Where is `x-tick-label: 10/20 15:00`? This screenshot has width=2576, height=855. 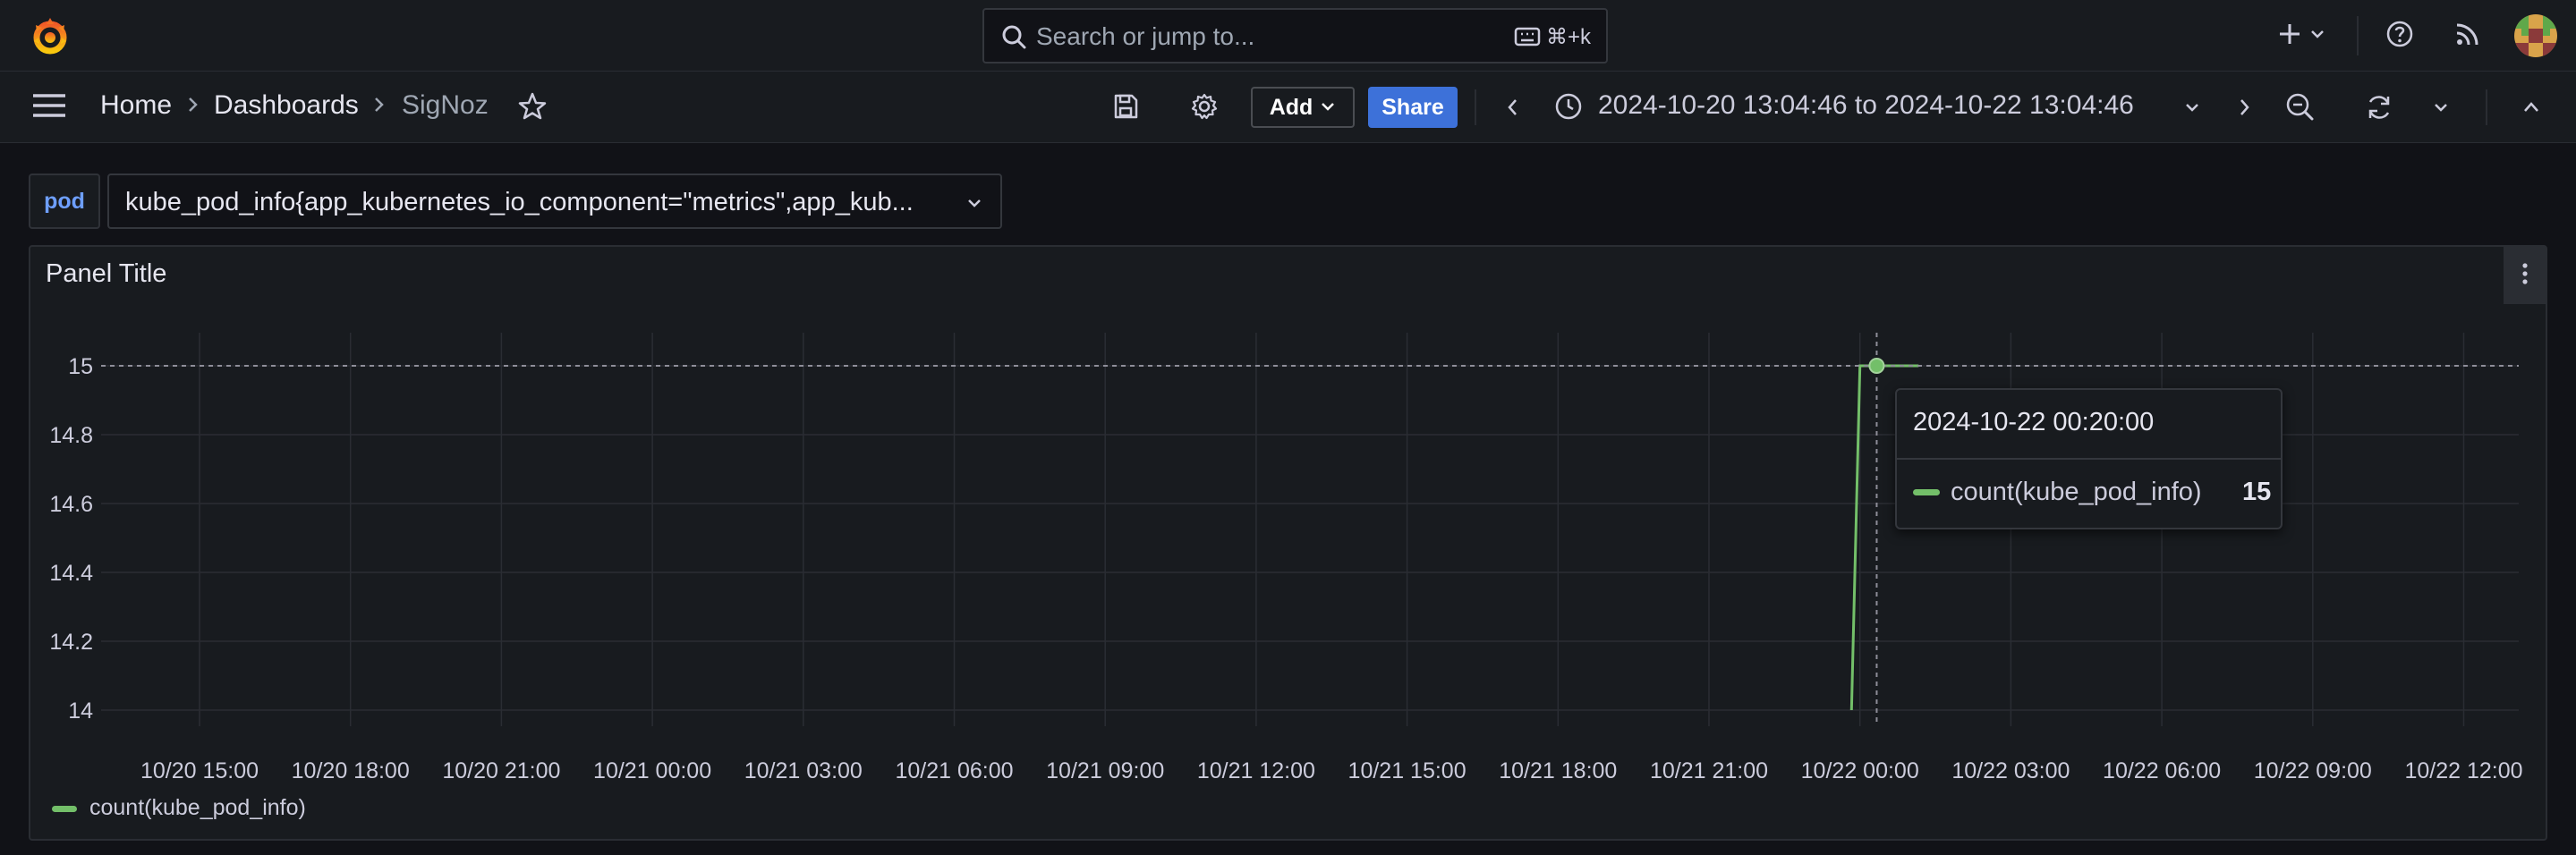
x-tick-label: 10/20 15:00 is located at coordinates (199, 771).